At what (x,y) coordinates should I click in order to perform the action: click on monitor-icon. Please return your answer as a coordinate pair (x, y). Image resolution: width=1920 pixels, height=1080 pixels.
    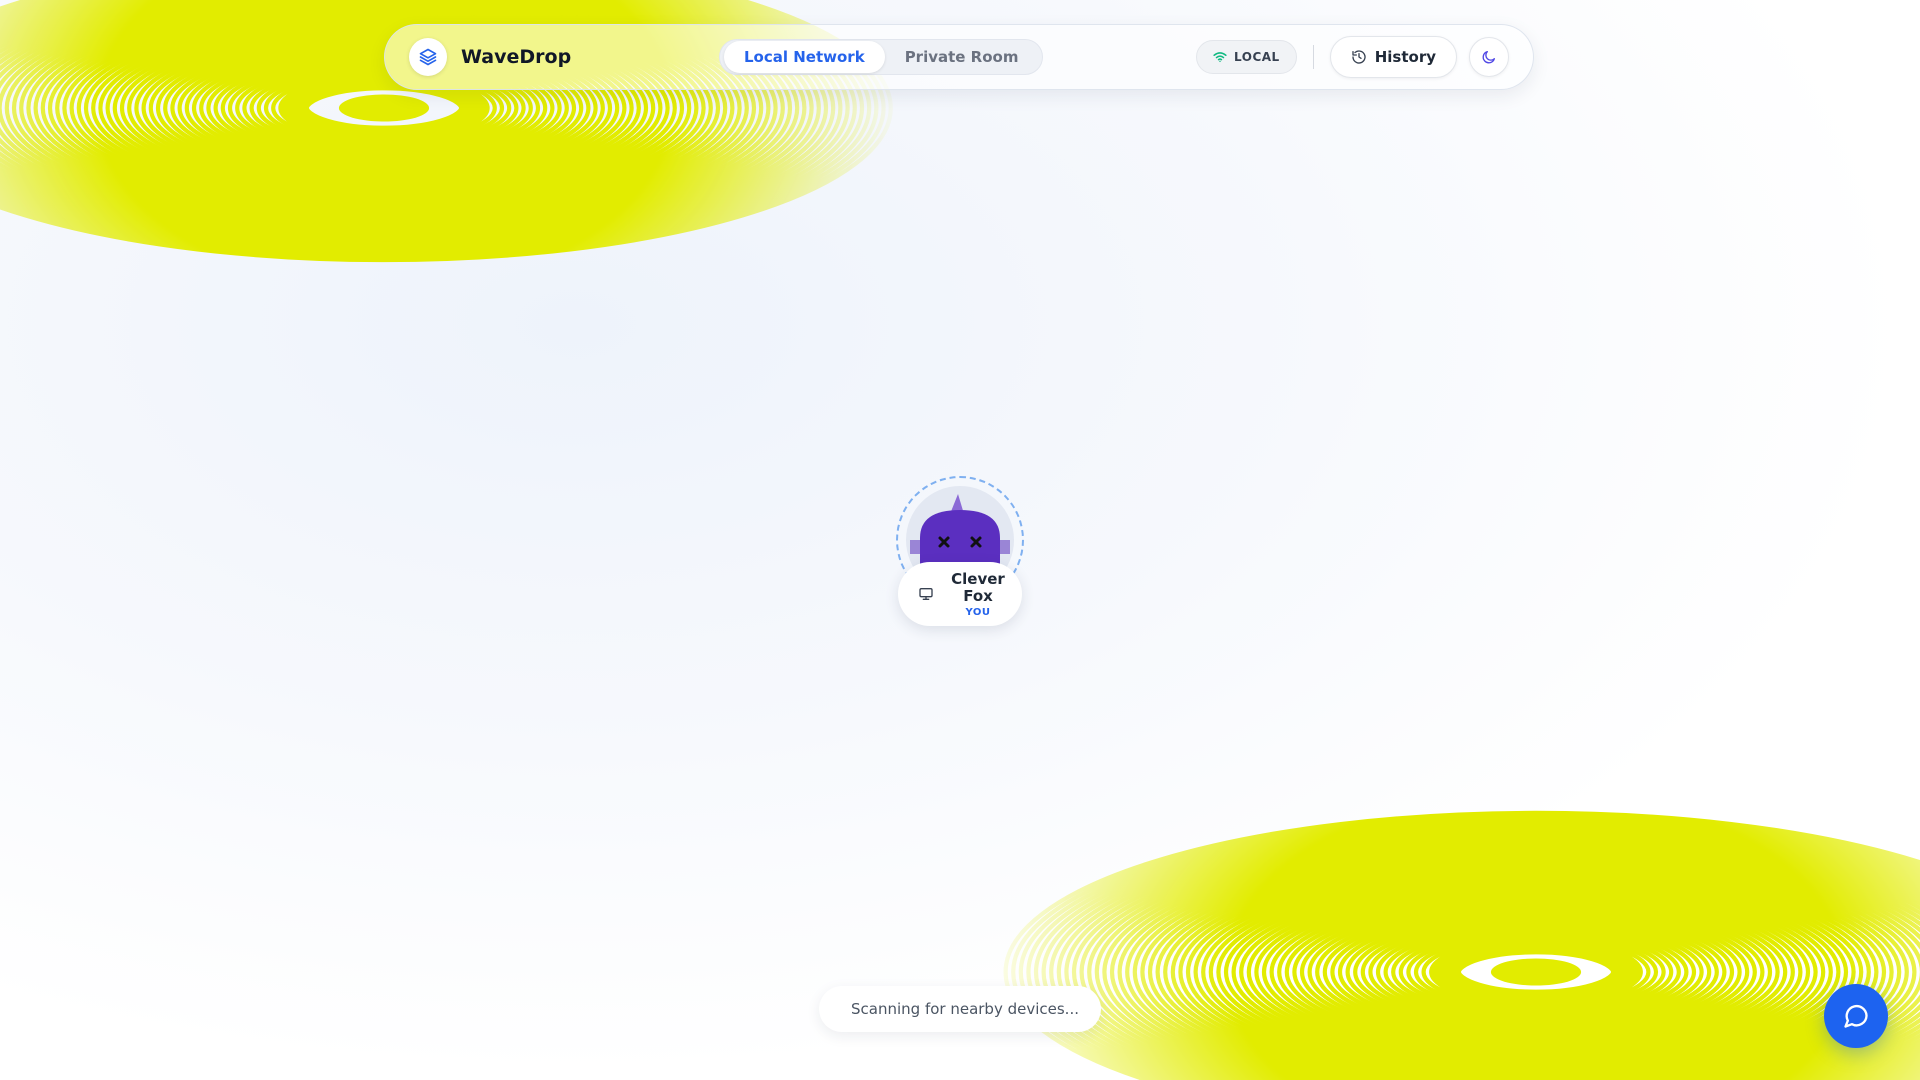
    Looking at the image, I should click on (926, 594).